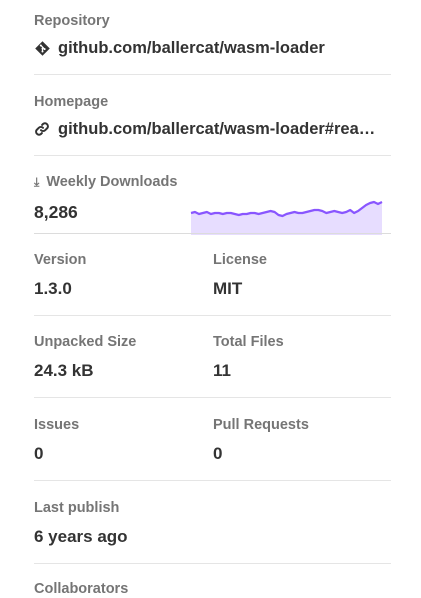 This screenshot has height=598, width=421. I want to click on collaborators-section: Collaborators, so click(212, 589).